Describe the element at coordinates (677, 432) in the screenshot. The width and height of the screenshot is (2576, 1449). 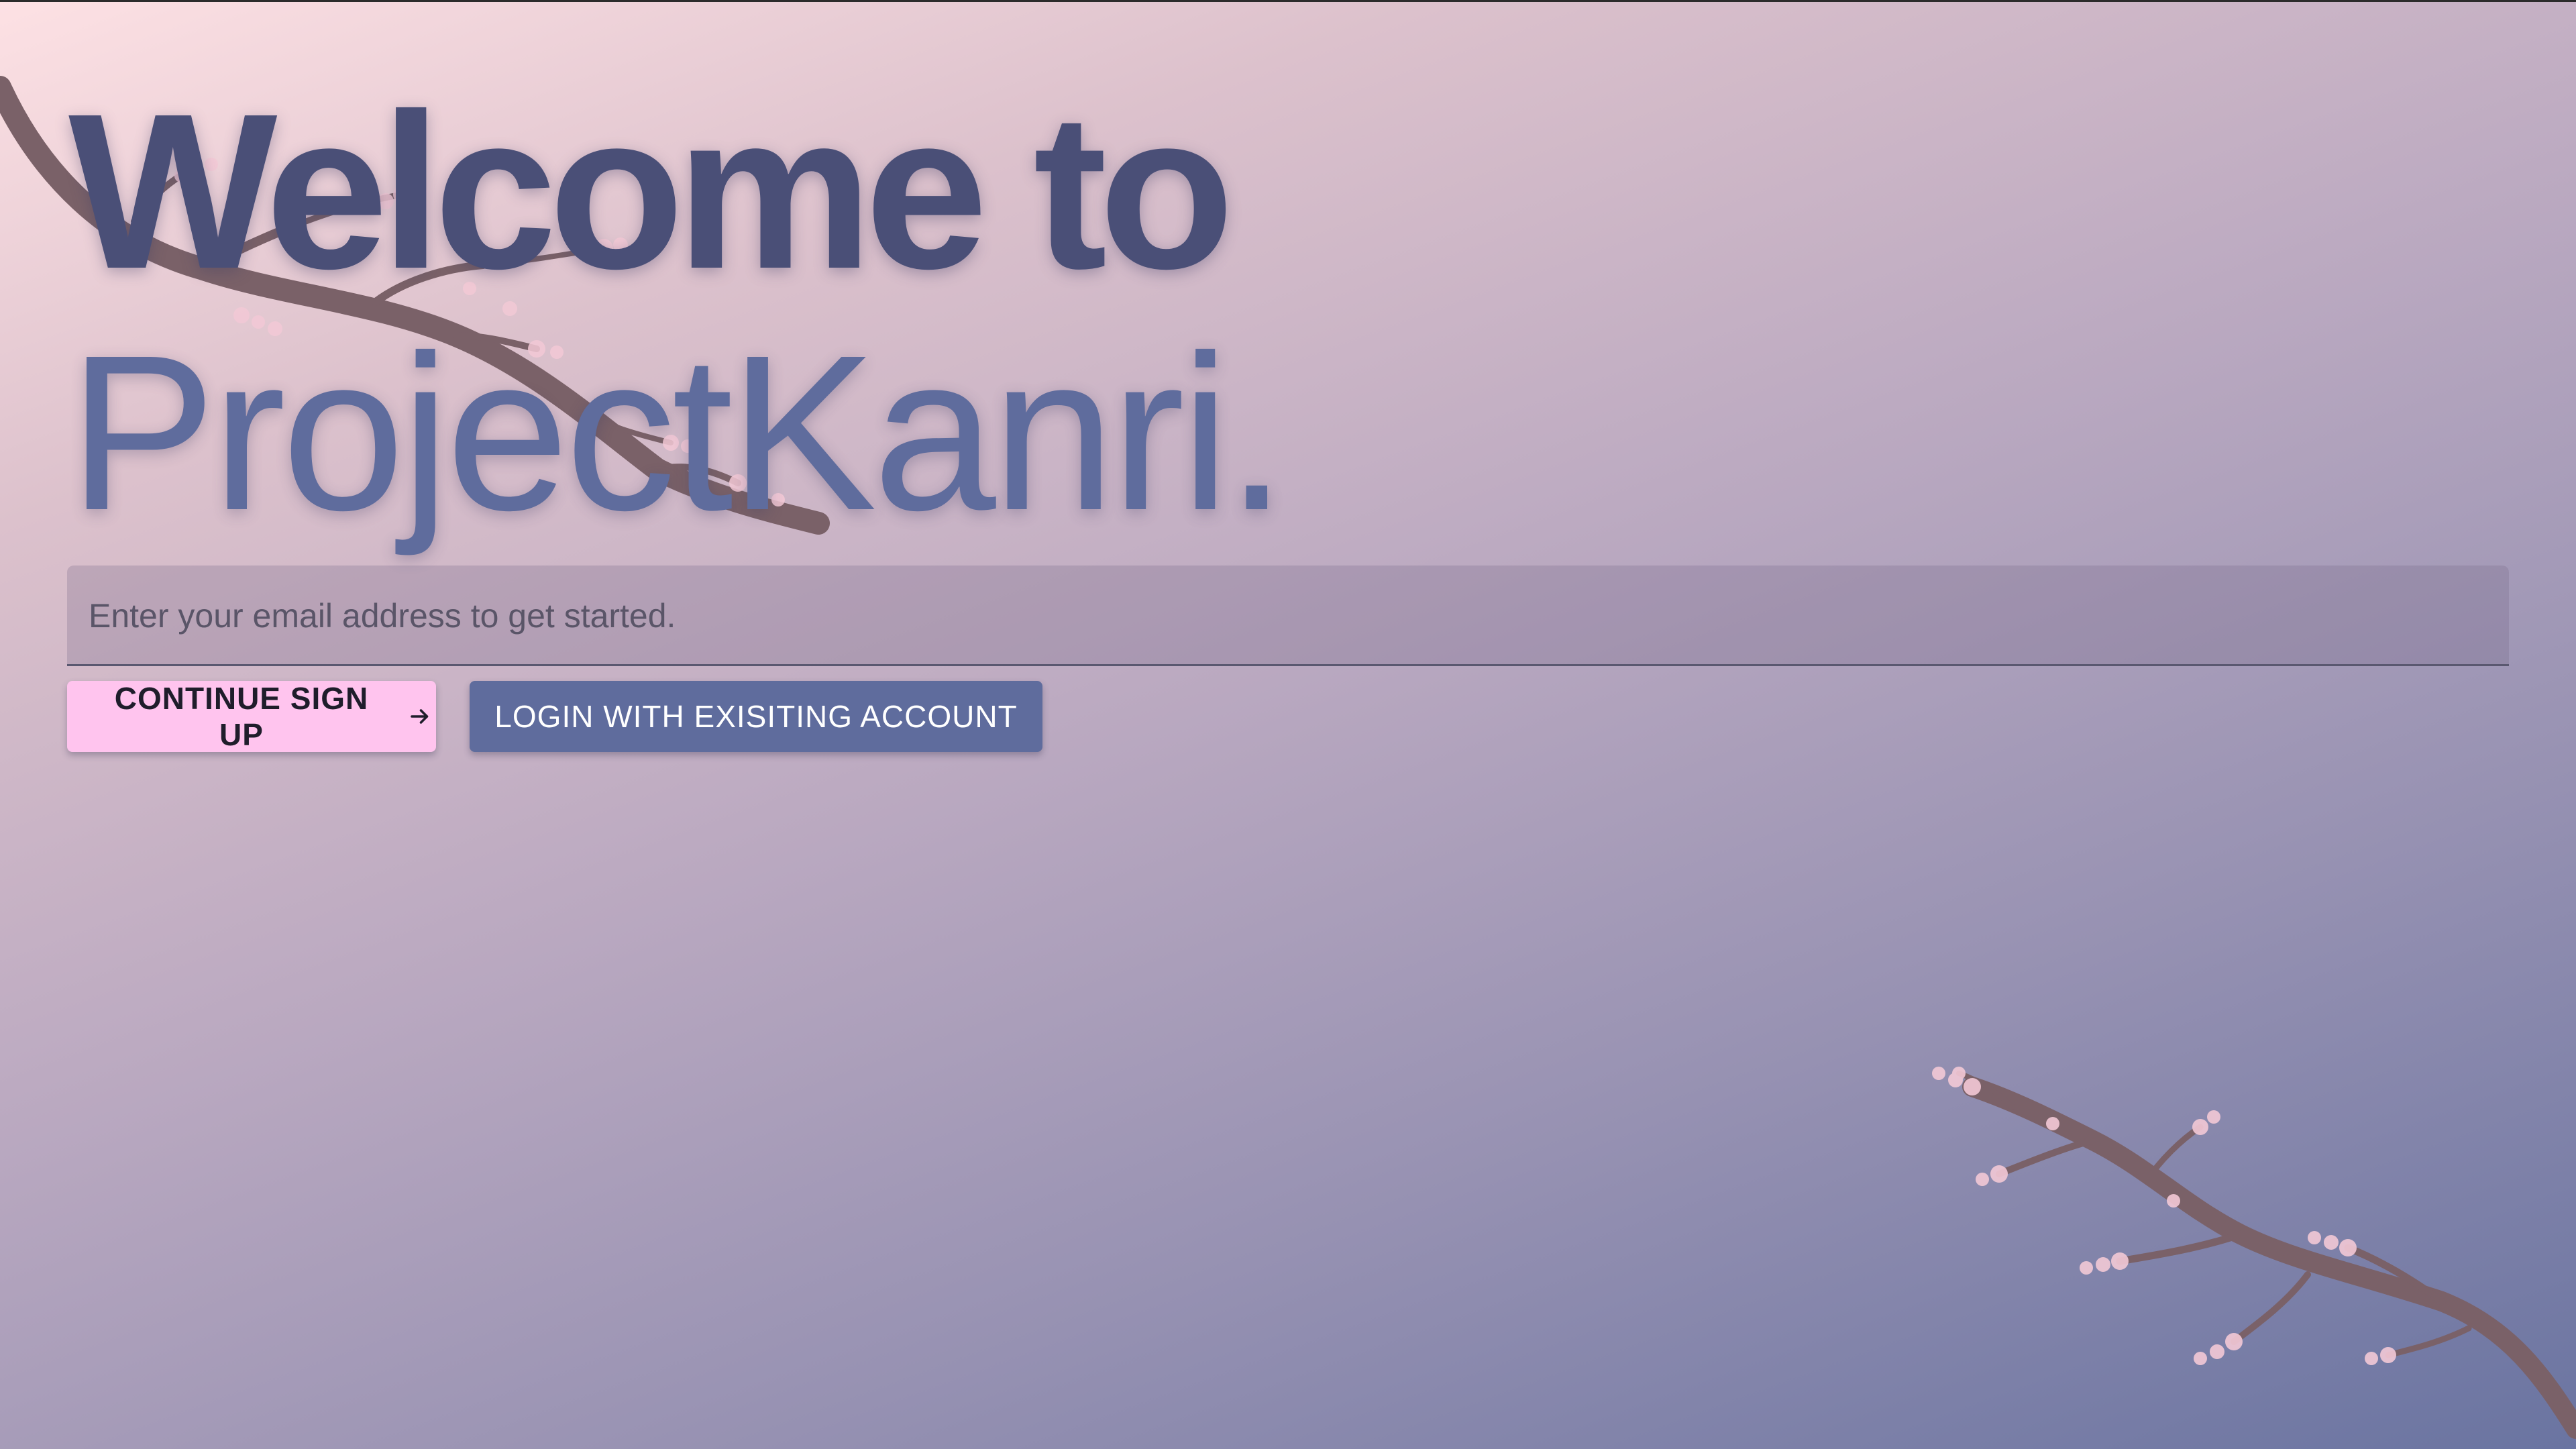
I see `hero-app-name: ProjectKanri.` at that location.